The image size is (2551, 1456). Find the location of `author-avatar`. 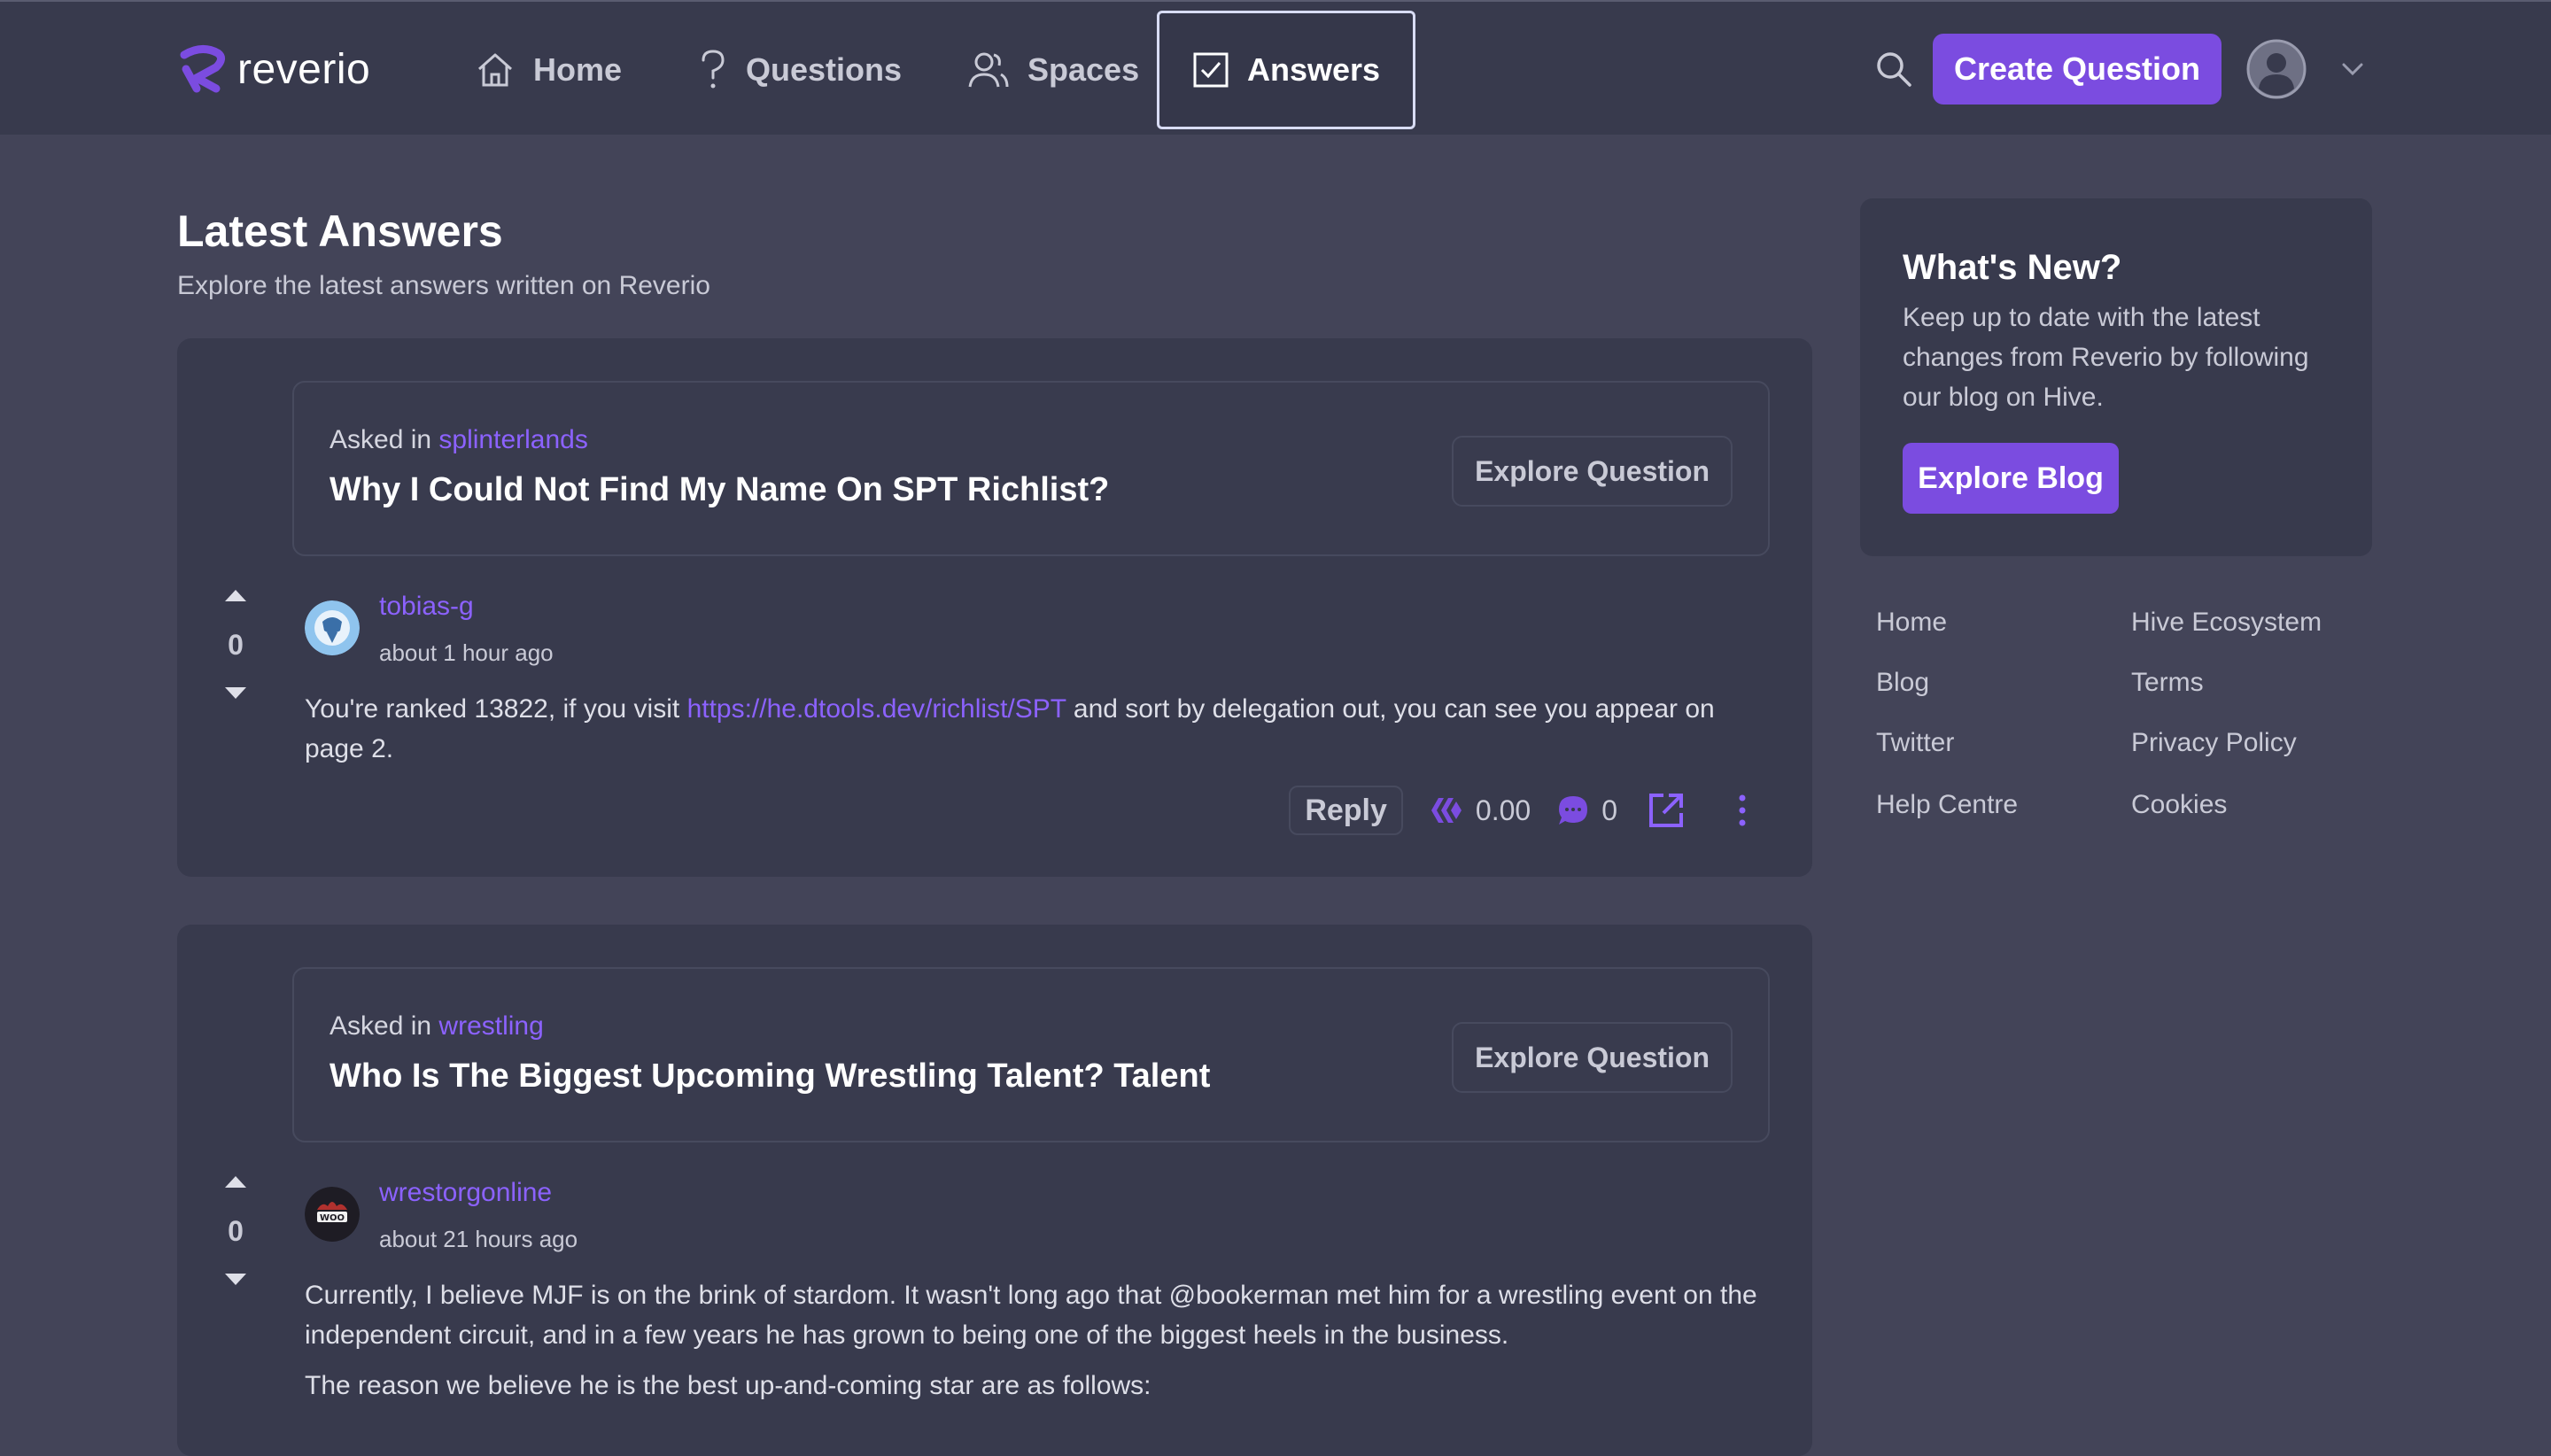

author-avatar is located at coordinates (332, 627).